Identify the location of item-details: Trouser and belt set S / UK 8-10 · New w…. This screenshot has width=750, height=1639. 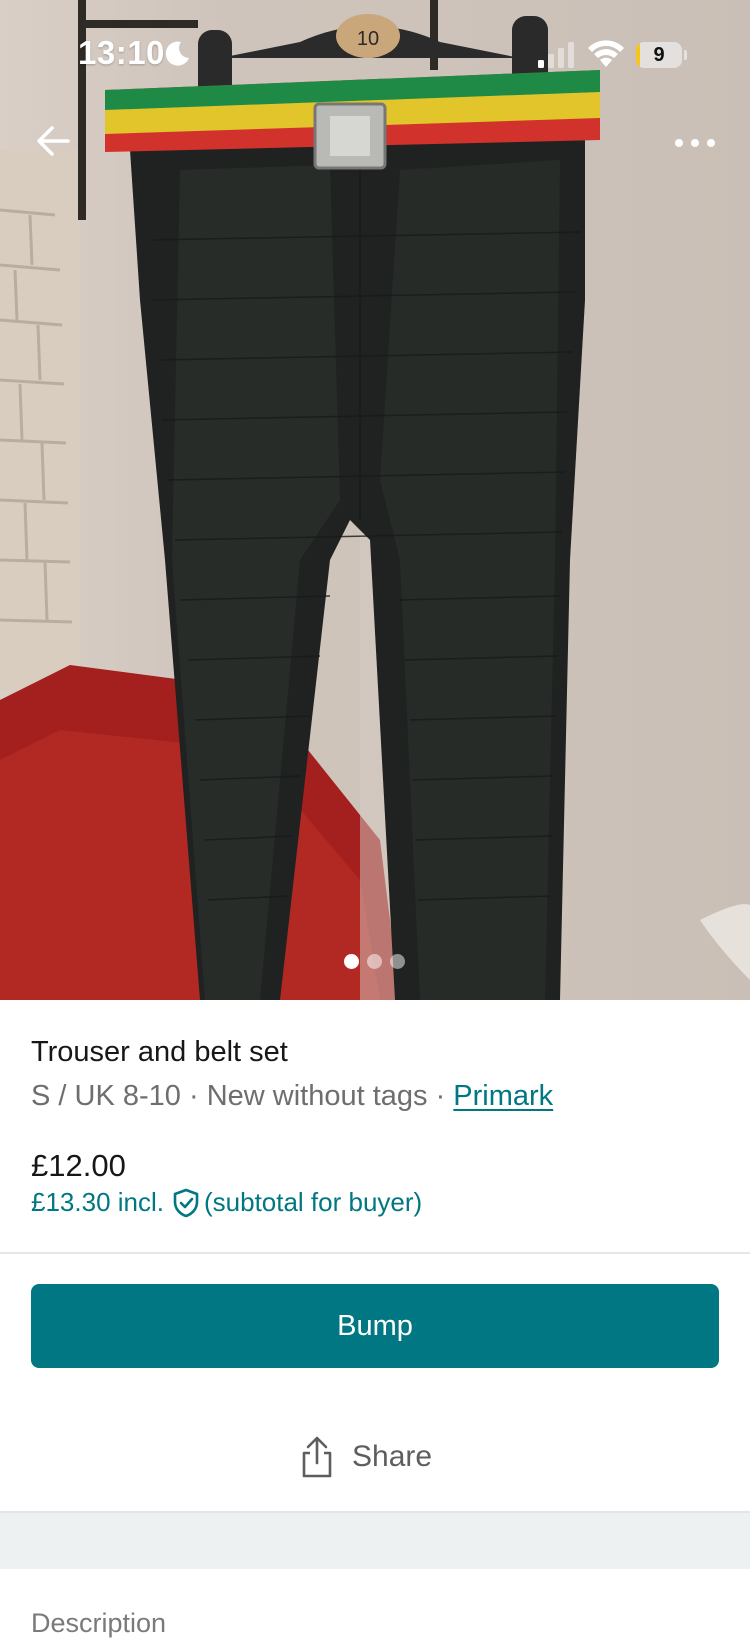
(376, 1075).